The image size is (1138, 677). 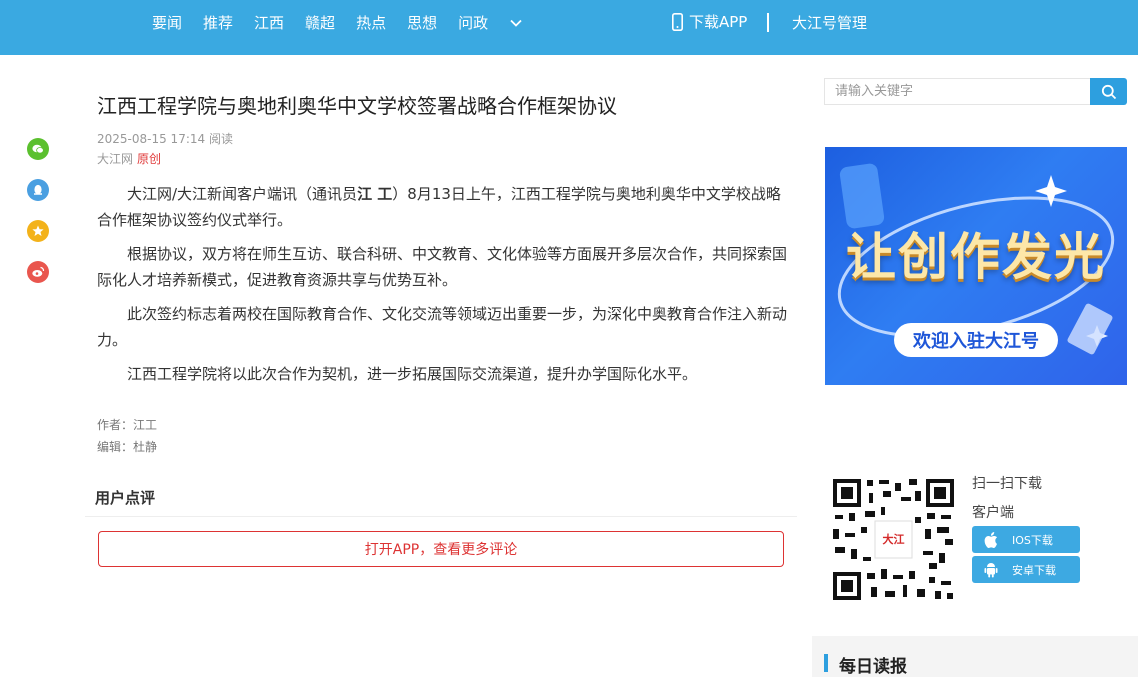 What do you see at coordinates (677, 21) in the screenshot?
I see `phone-icon` at bounding box center [677, 21].